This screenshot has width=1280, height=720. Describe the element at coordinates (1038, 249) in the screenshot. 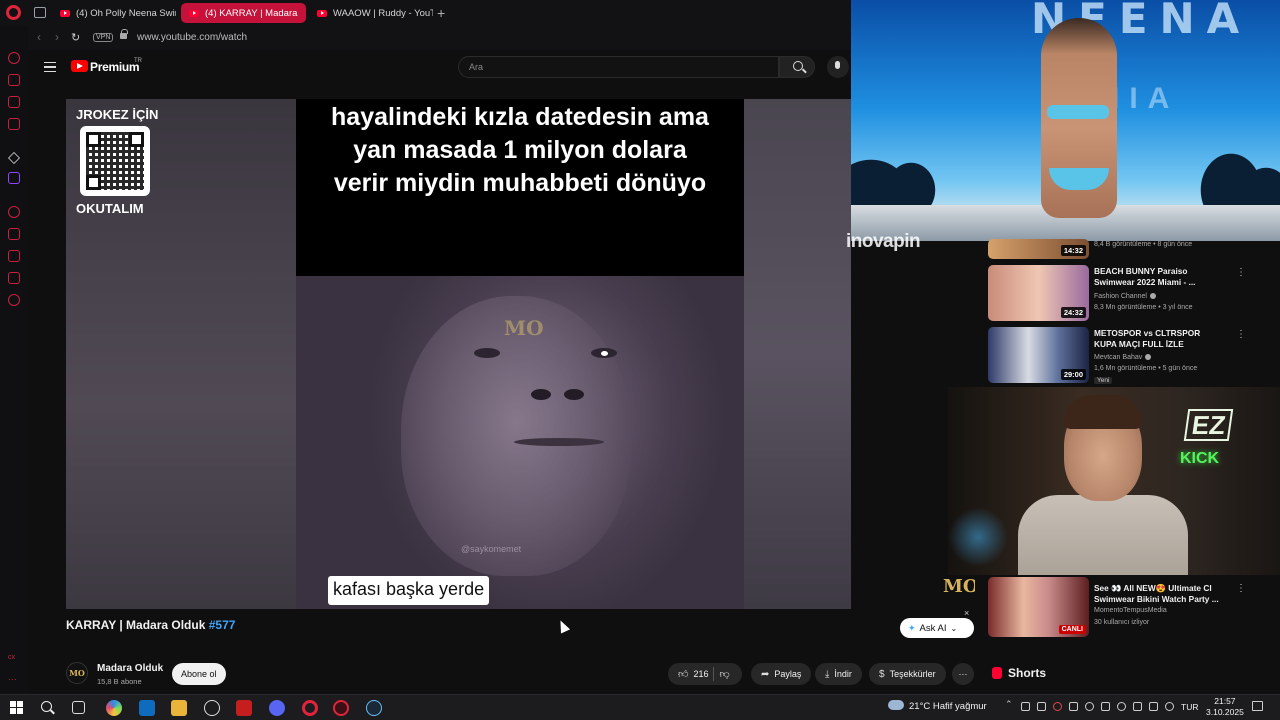

I see `recommendation-thumbnail: 14:32` at that location.